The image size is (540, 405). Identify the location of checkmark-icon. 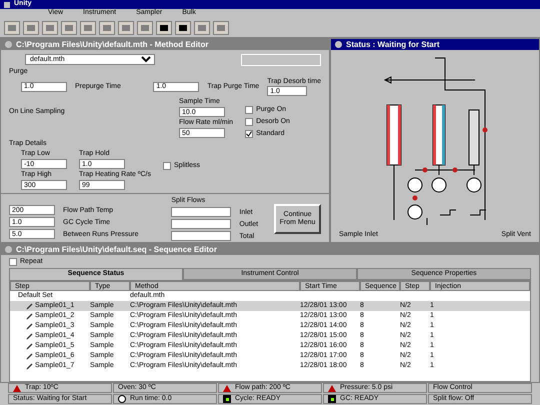
(249, 133).